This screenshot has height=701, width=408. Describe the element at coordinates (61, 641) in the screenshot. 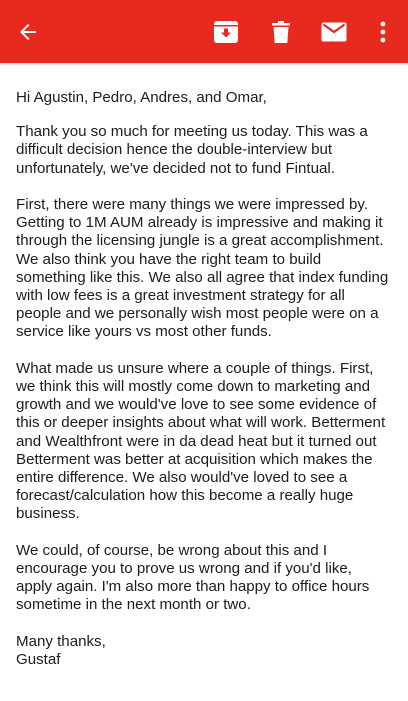

I see `email-closing: Many thanks,` at that location.